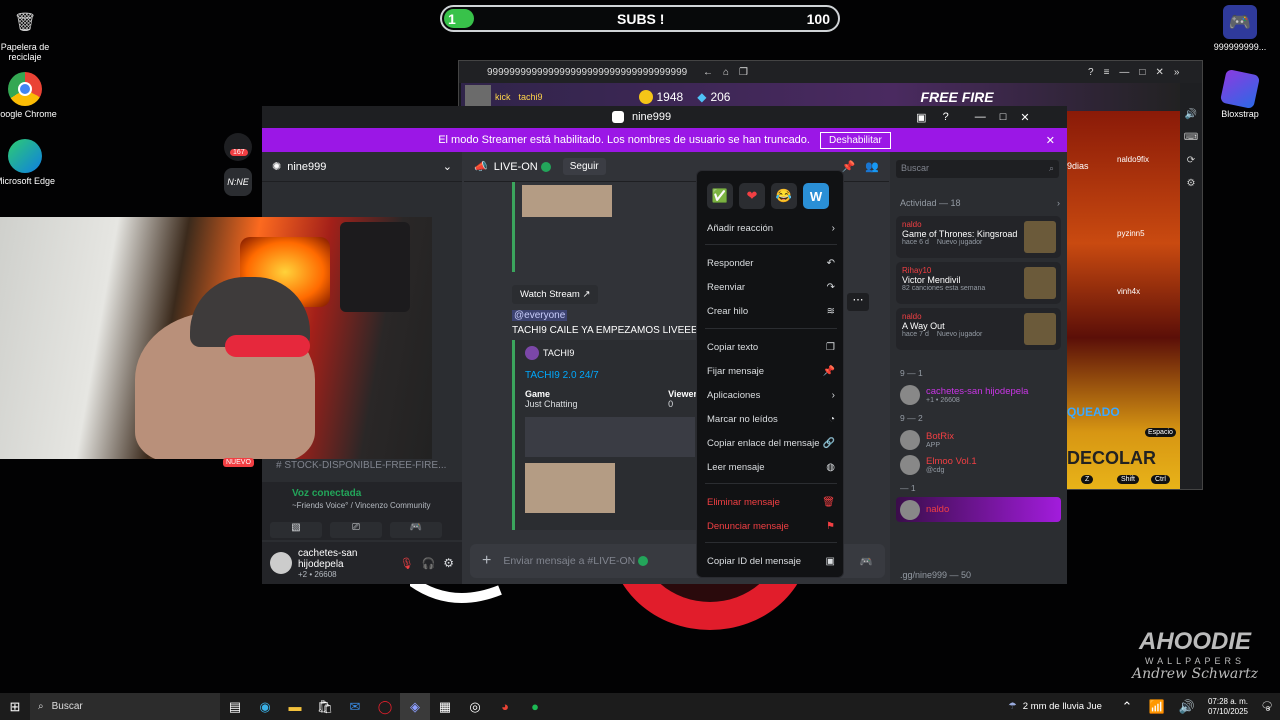  I want to click on file-explorer-icon: ▬, so click(295, 706).